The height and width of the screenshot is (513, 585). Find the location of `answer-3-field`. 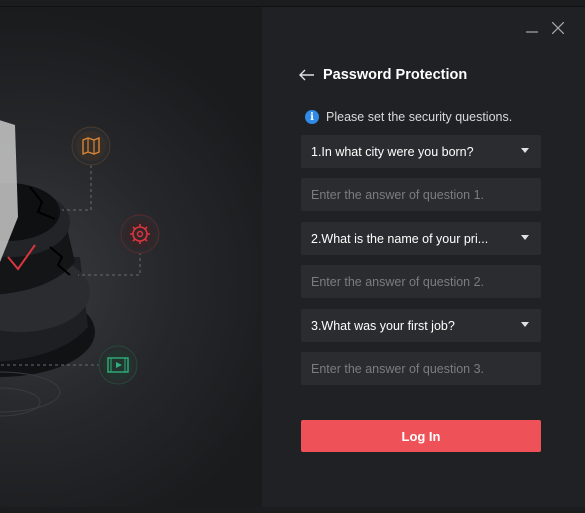

answer-3-field is located at coordinates (421, 368).